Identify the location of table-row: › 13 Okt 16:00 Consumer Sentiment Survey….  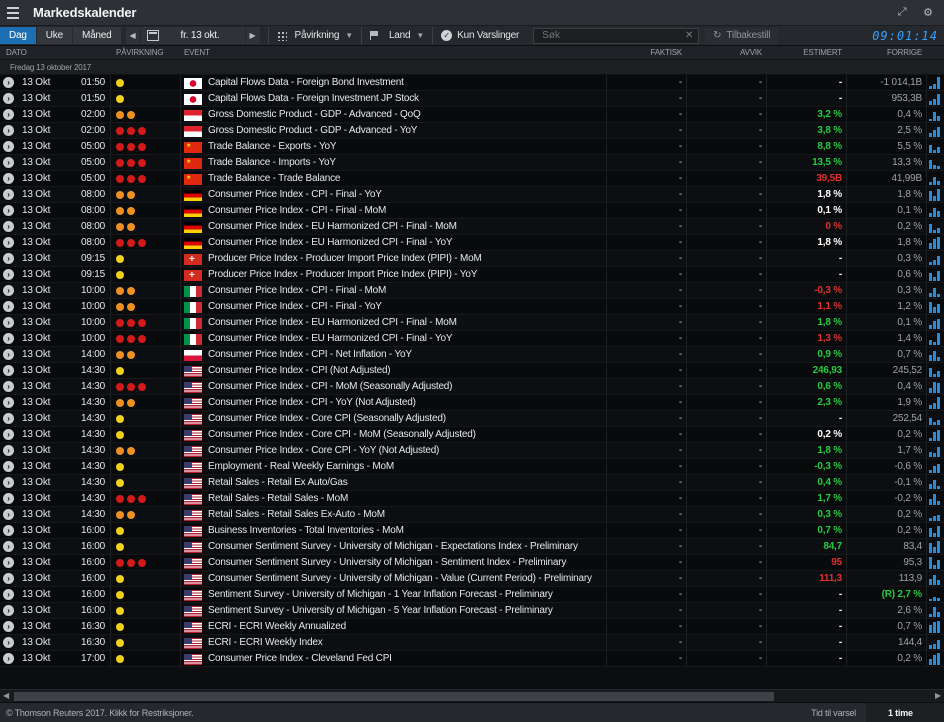
(472, 563).